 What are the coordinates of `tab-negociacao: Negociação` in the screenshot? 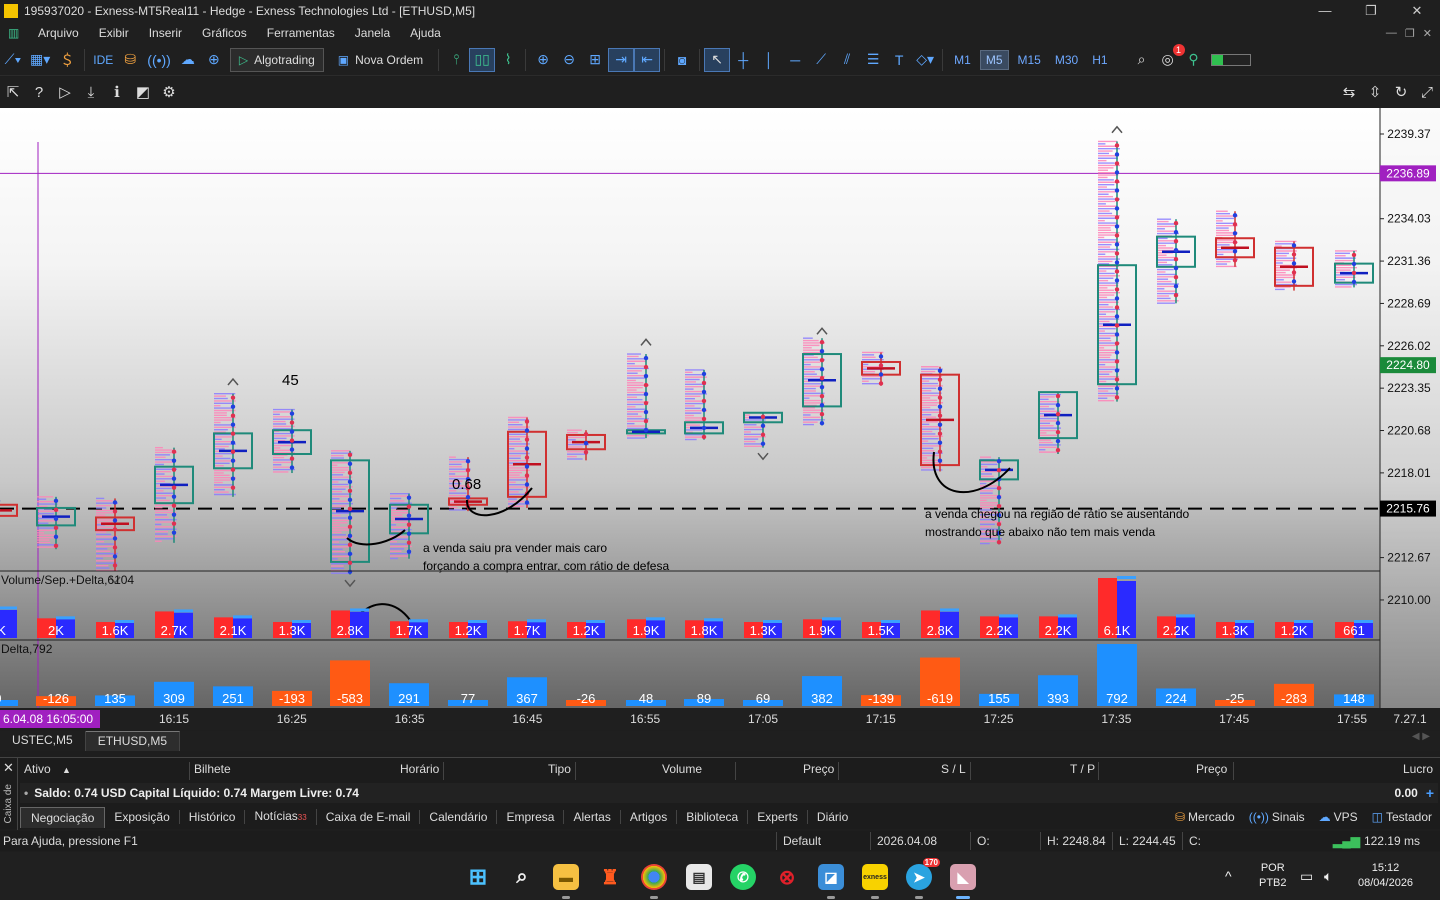 It's located at (63, 817).